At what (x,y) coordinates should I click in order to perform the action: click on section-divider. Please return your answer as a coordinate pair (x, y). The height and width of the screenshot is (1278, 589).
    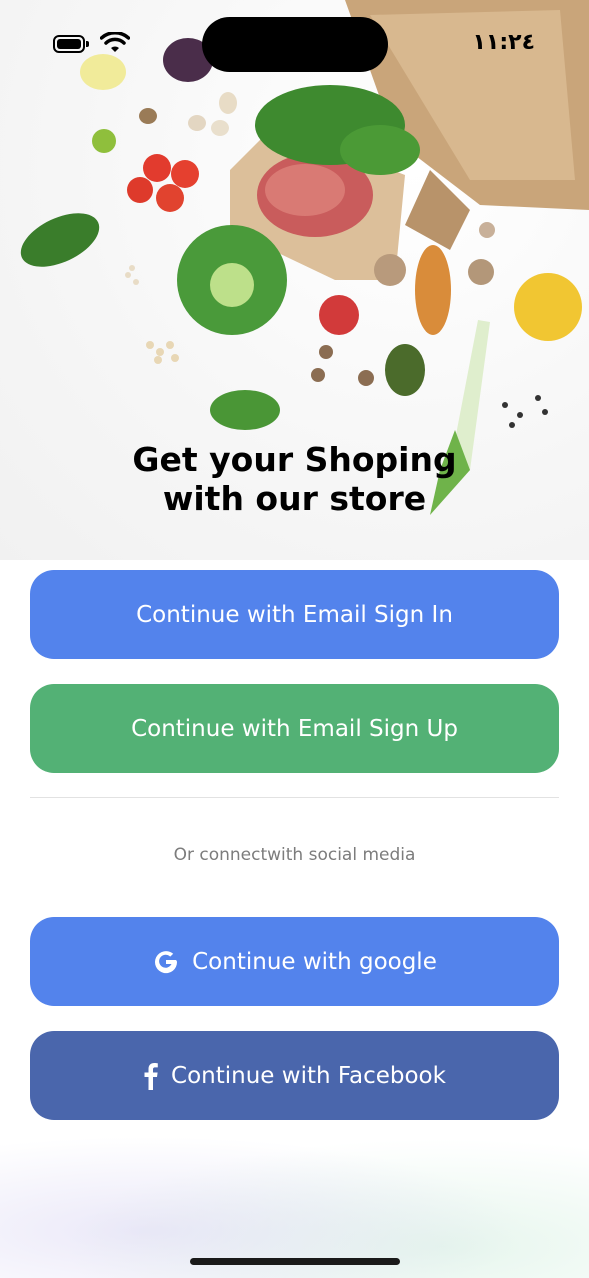
    Looking at the image, I should click on (294, 797).